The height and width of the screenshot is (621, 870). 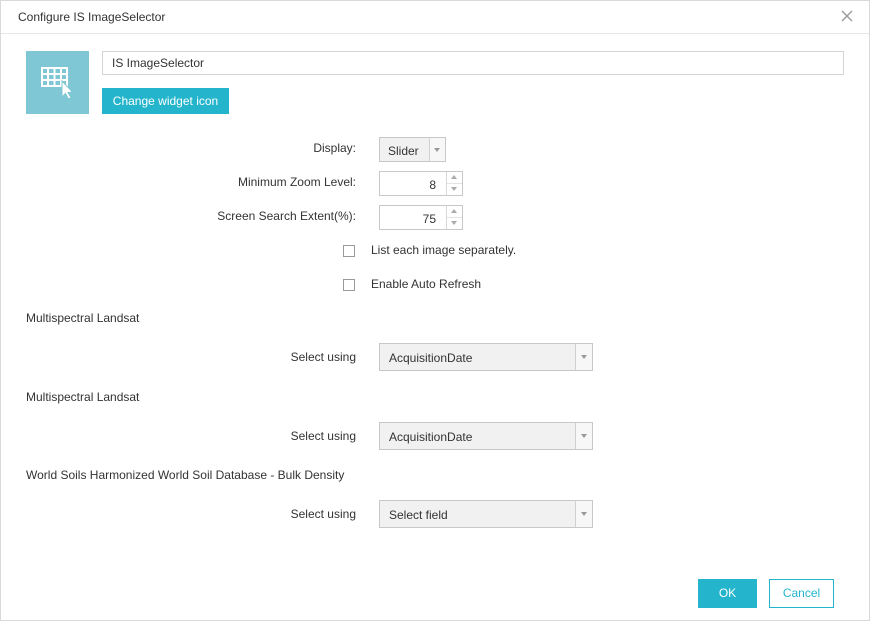 I want to click on display-label: Display:, so click(x=334, y=148).